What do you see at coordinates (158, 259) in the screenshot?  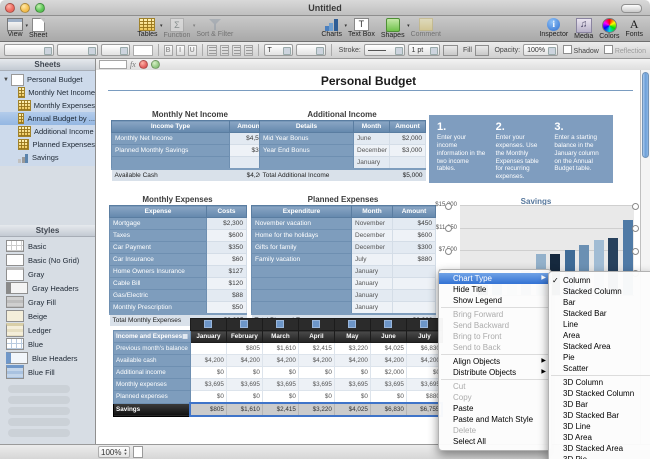 I see `table-cell: Car Insurance` at bounding box center [158, 259].